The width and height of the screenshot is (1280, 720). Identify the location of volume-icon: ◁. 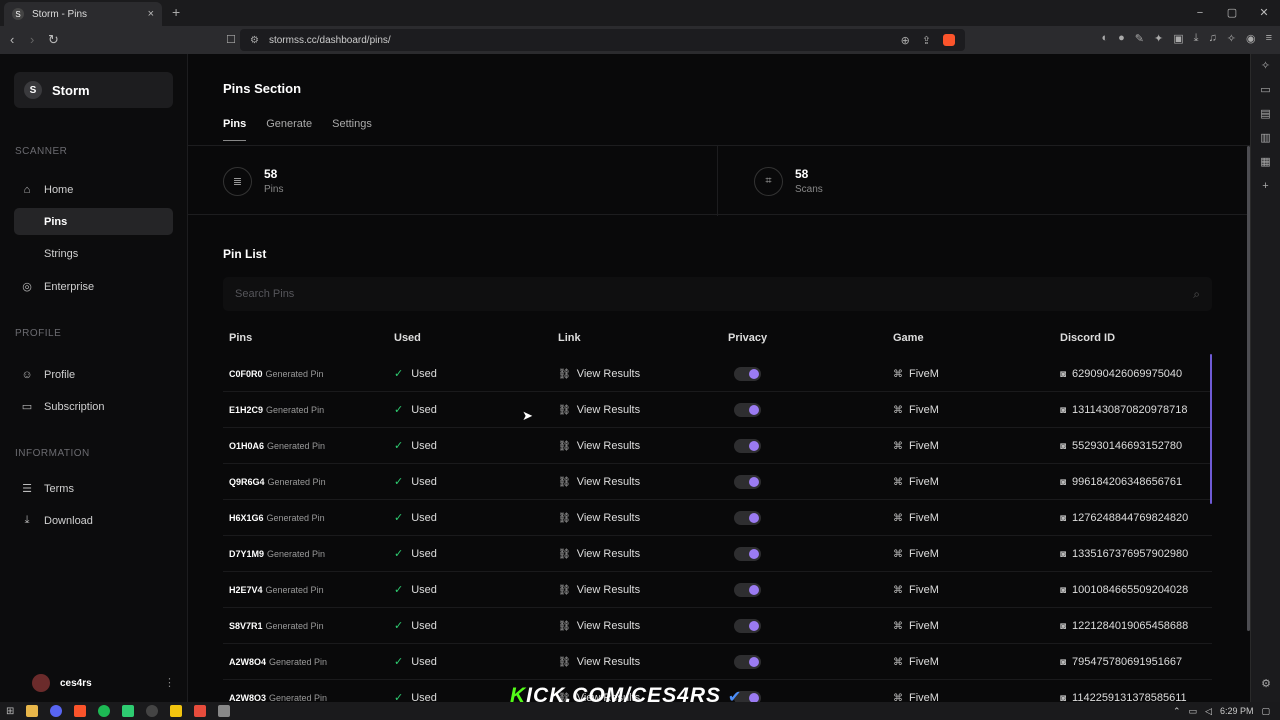
(1208, 711).